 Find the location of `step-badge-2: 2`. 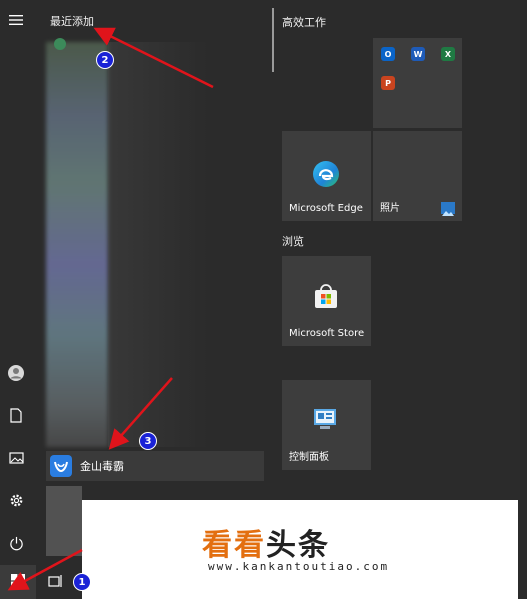

step-badge-2: 2 is located at coordinates (105, 60).